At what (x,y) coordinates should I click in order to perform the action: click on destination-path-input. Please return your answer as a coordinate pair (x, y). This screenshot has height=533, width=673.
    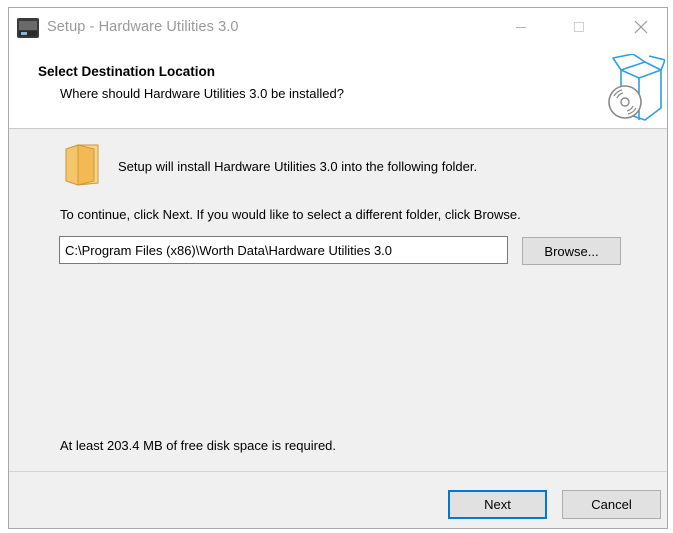
    Looking at the image, I should click on (283, 250).